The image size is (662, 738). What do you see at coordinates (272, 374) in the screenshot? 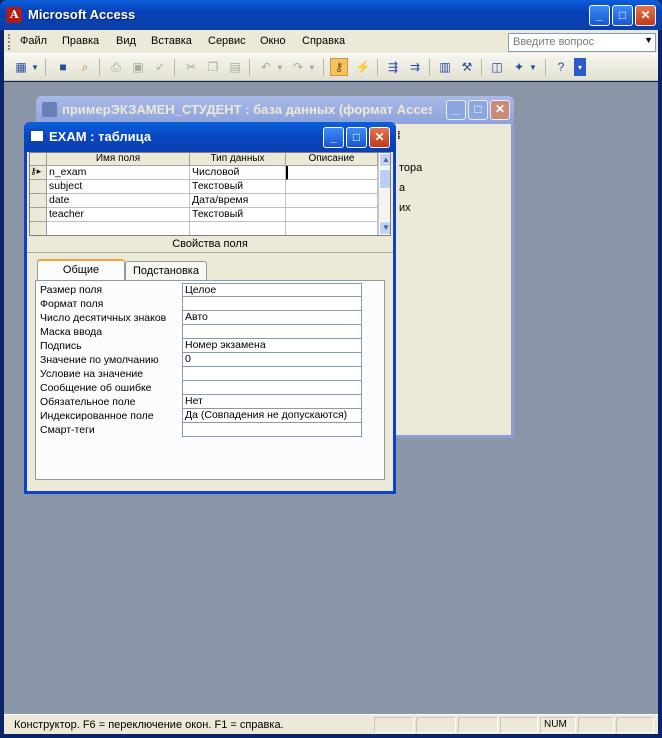
I see `property-value-validation-rule` at bounding box center [272, 374].